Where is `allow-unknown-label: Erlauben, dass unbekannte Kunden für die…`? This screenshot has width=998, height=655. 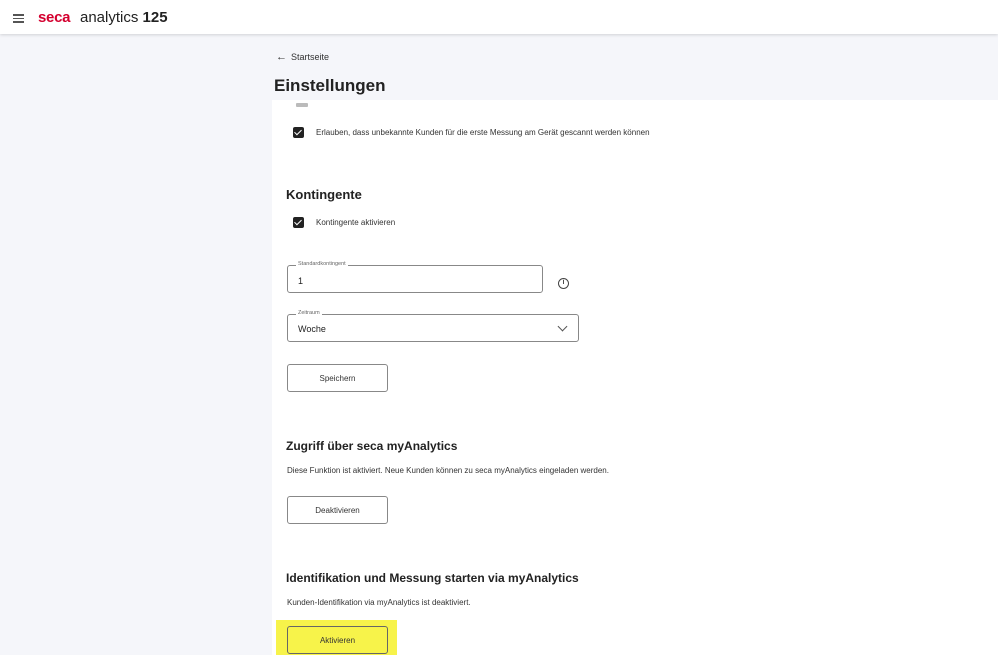
allow-unknown-label: Erlauben, dass unbekannte Kunden für die… is located at coordinates (483, 132).